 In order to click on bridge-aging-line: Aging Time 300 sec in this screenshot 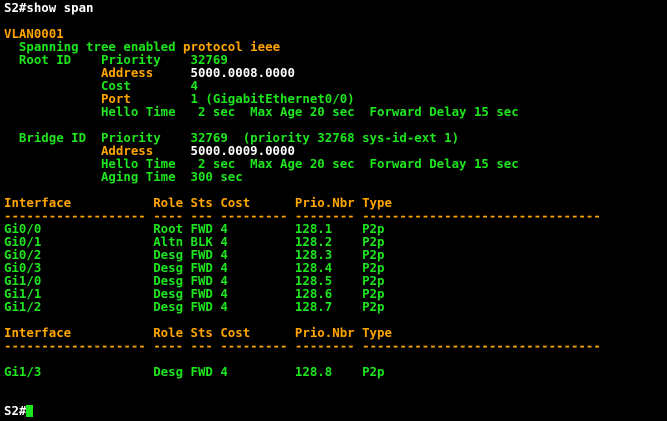, I will do `click(123, 176)`.